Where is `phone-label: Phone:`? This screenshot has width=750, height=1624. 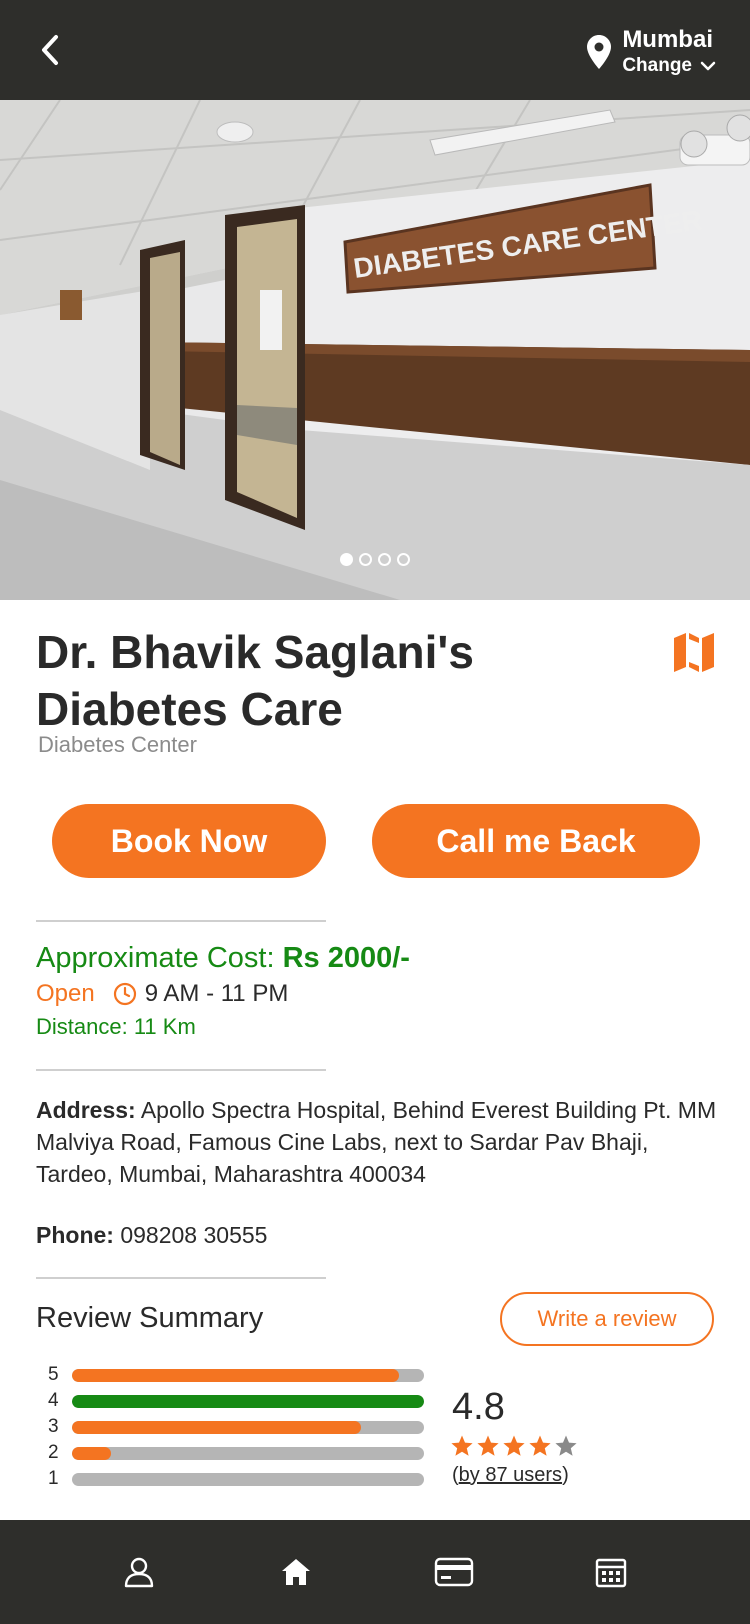
phone-label: Phone: is located at coordinates (75, 1235).